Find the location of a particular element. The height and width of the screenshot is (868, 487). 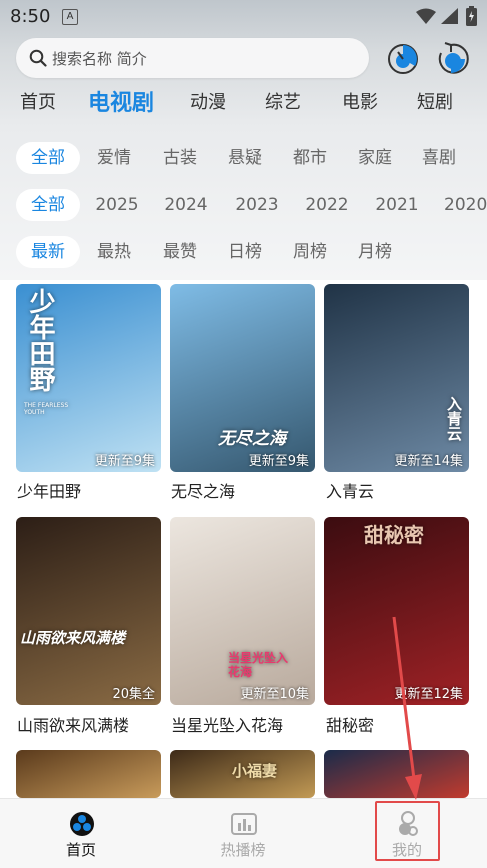

sort-chip: 最新 is located at coordinates (48, 252).